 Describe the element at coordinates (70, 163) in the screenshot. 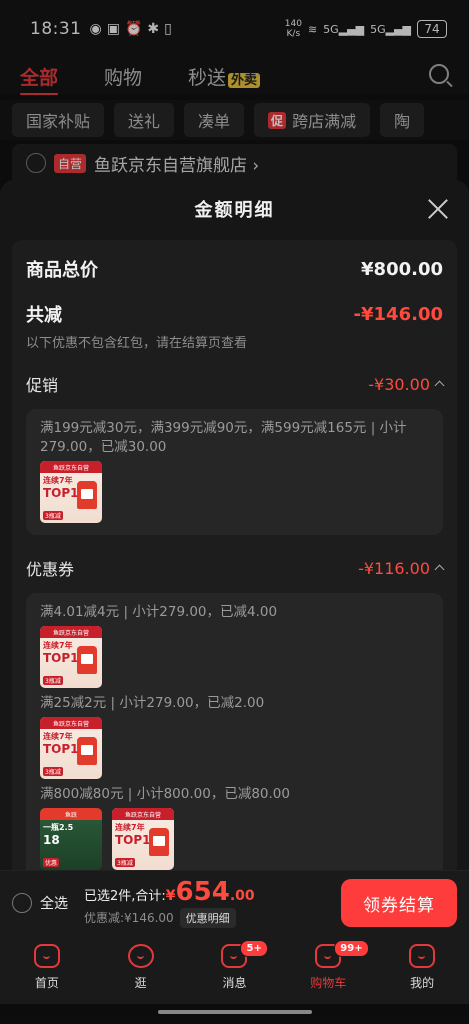

I see `self-operated-badge: 自营` at that location.